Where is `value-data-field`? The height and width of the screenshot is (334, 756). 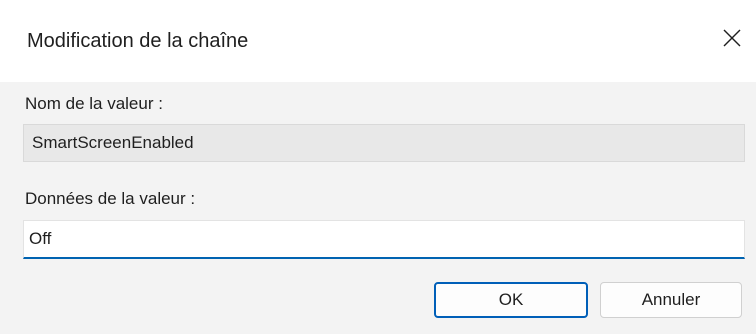
value-data-field is located at coordinates (384, 239).